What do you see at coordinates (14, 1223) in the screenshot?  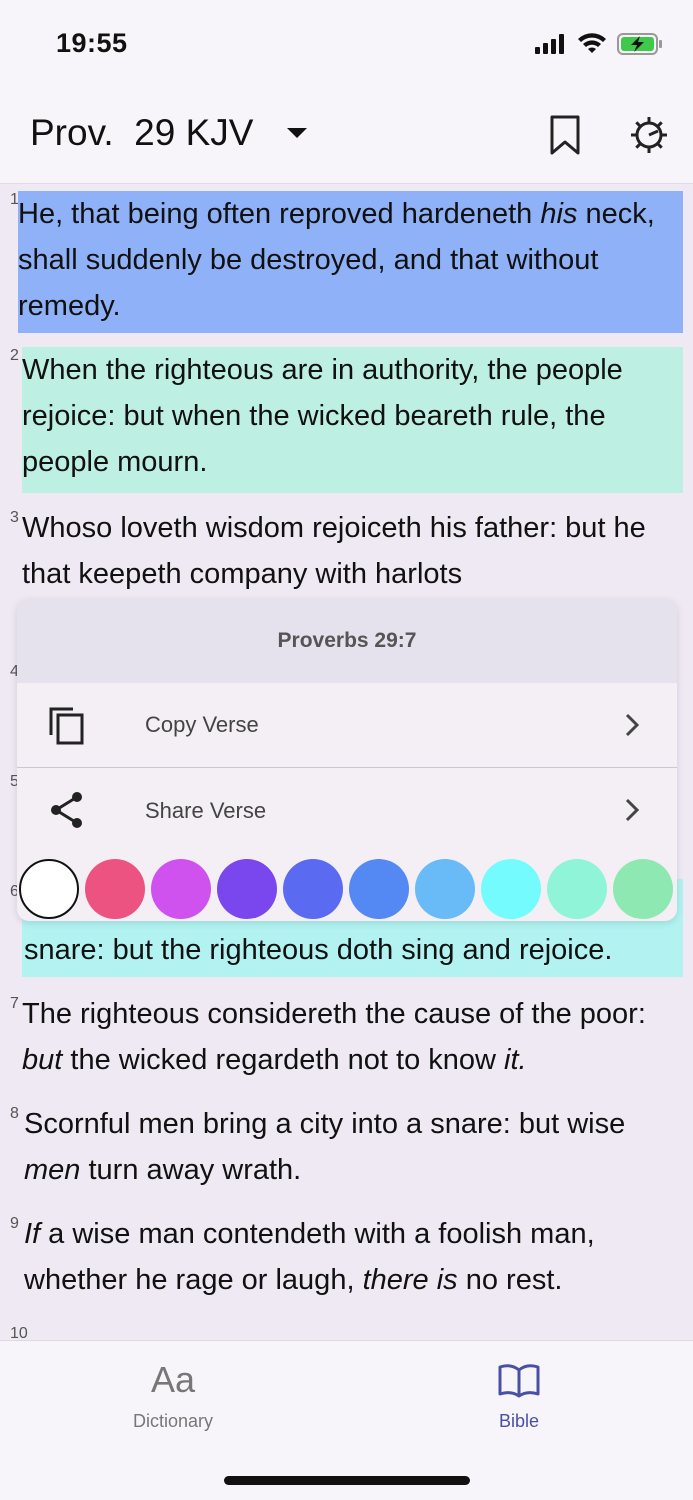 I see `verse-number: 9` at bounding box center [14, 1223].